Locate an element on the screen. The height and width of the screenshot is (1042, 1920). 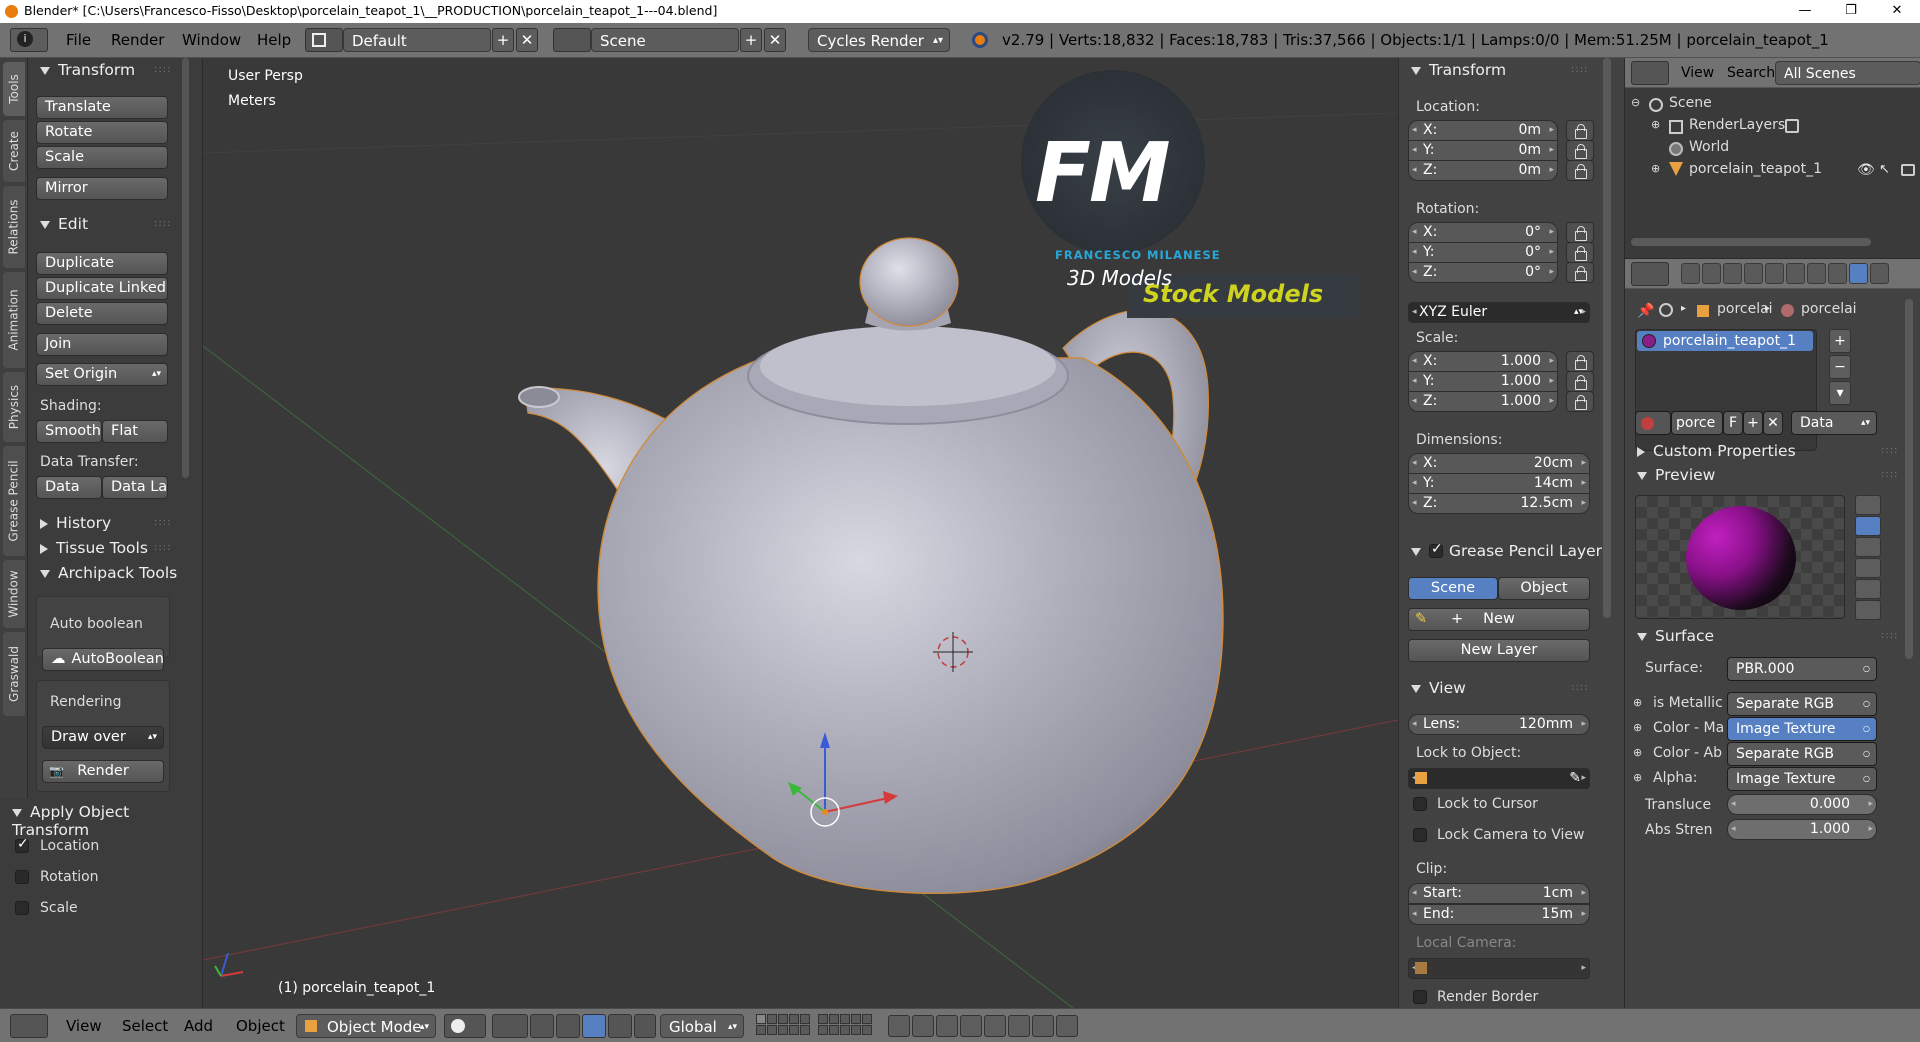
dimensions-x-field: X:20cm is located at coordinates (1499, 463).